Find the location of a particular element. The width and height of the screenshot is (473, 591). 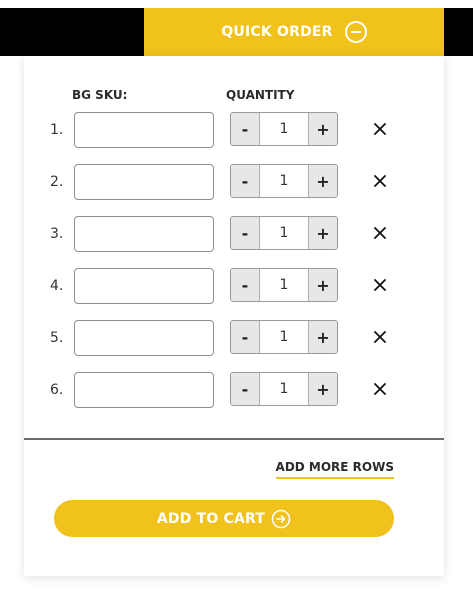

order-row: 3. - 1 + is located at coordinates (234, 242).